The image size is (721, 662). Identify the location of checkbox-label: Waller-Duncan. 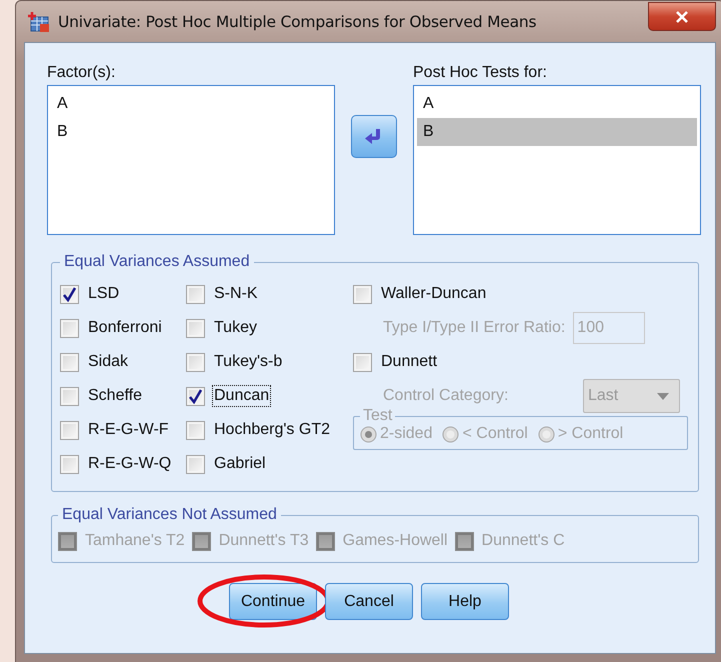
(434, 294).